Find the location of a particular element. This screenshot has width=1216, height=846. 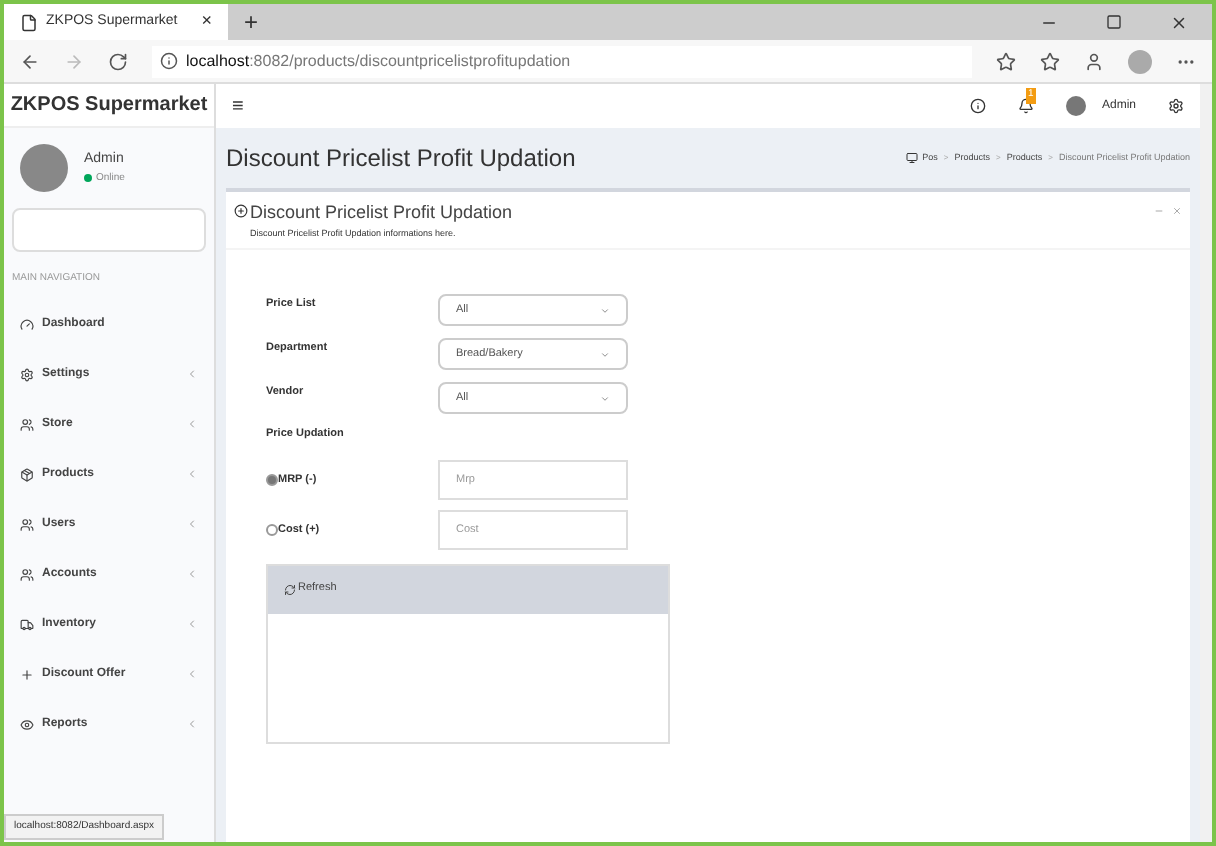

truck-icon is located at coordinates (27, 624).